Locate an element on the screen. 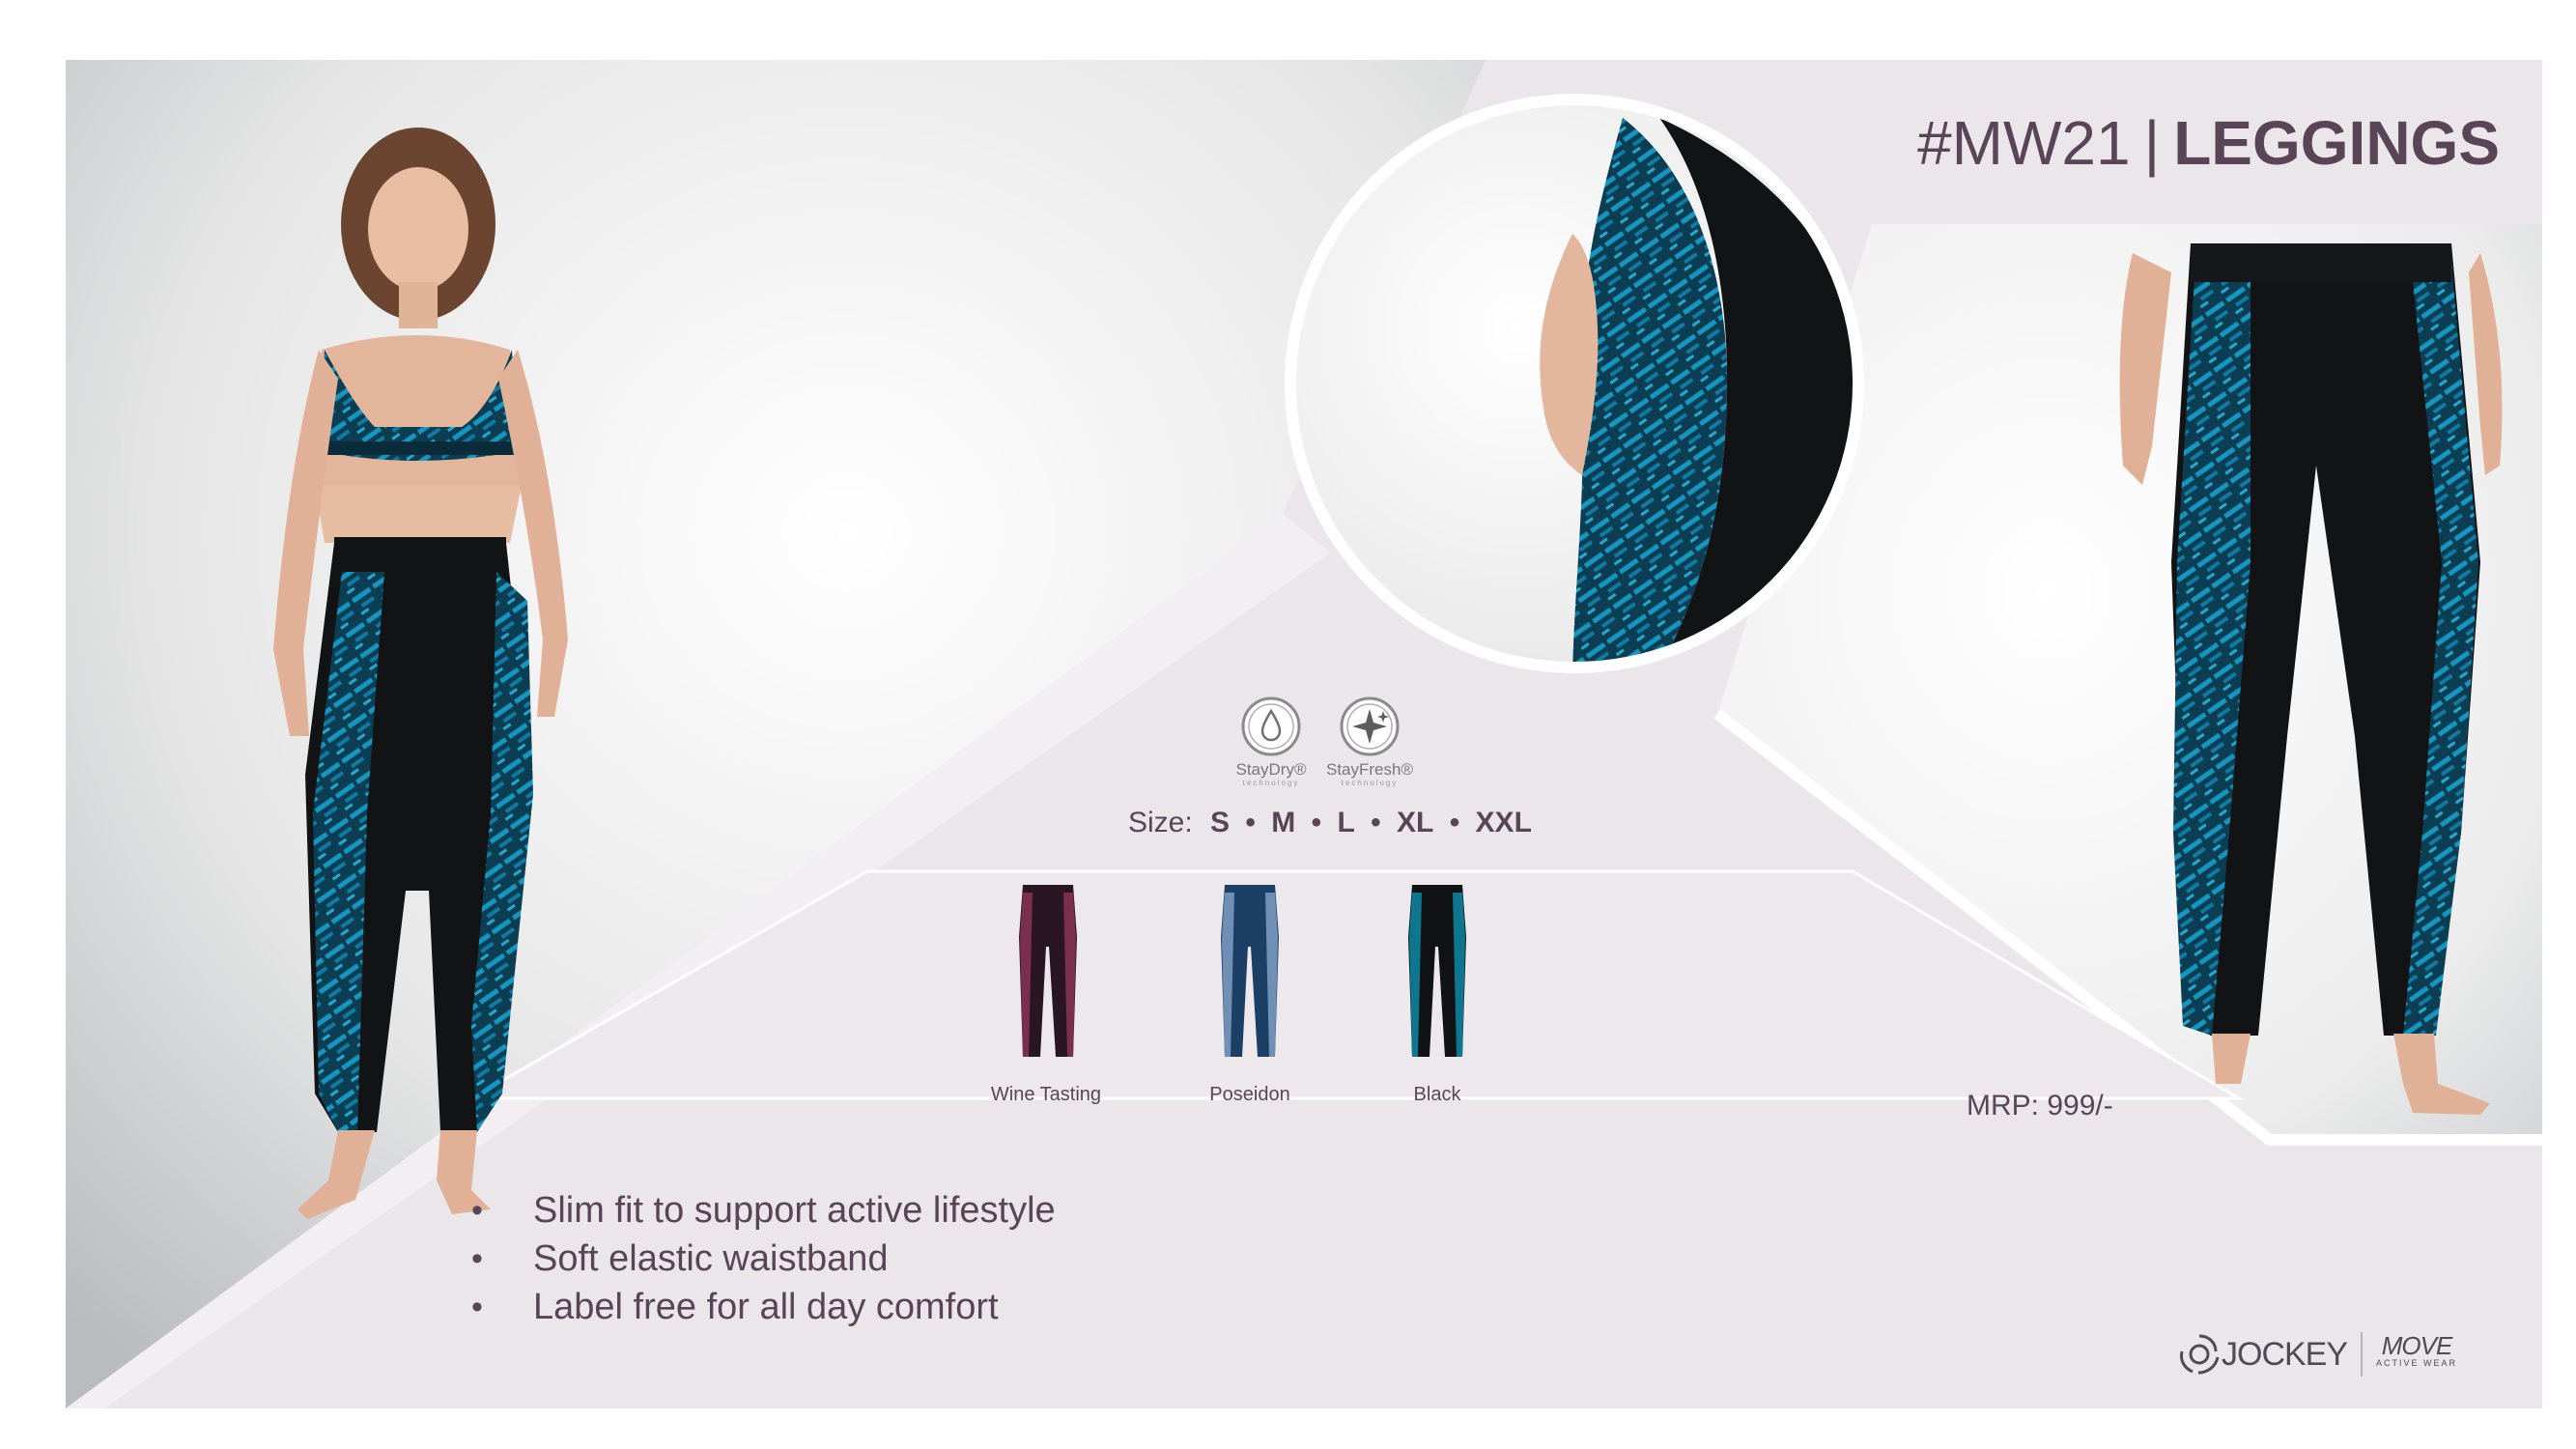  tech-badge-staydry: StayDry® technology is located at coordinates (1271, 742).